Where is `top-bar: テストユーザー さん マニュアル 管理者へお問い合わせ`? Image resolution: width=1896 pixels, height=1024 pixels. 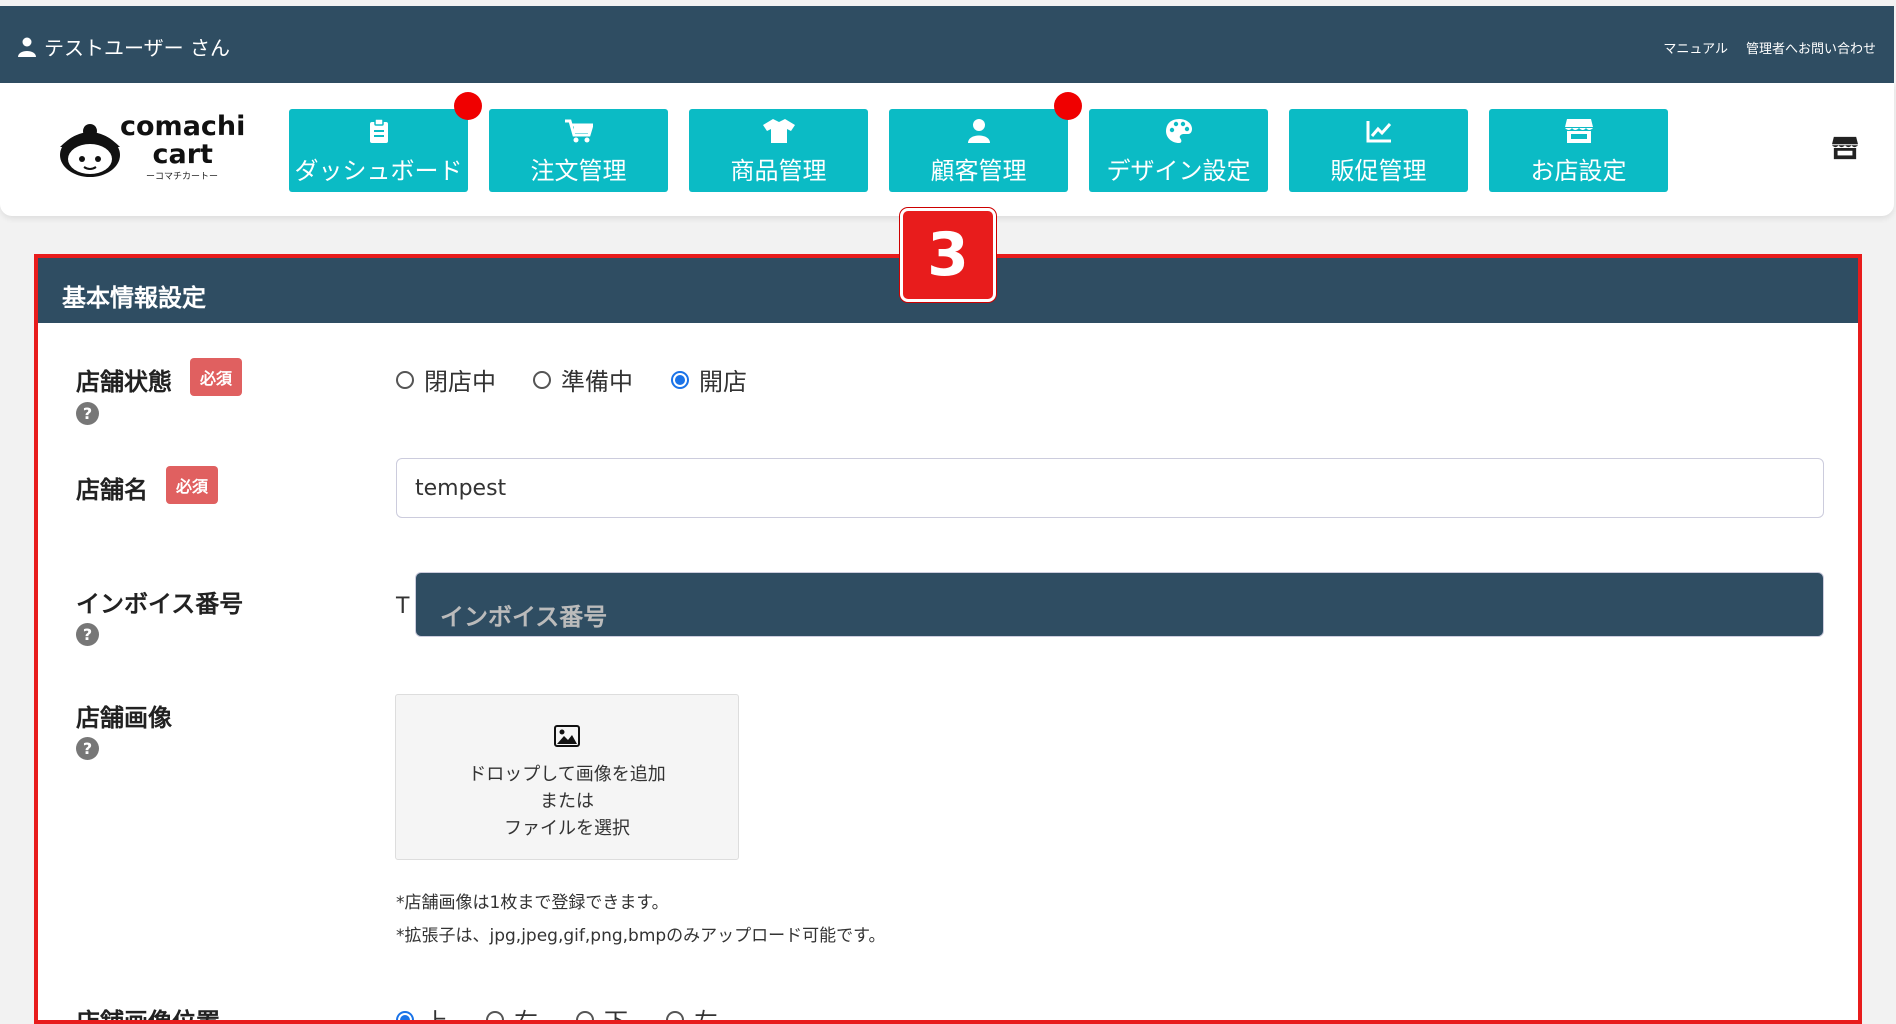 top-bar: テストユーザー さん マニュアル 管理者へお問い合わせ is located at coordinates (947, 44).